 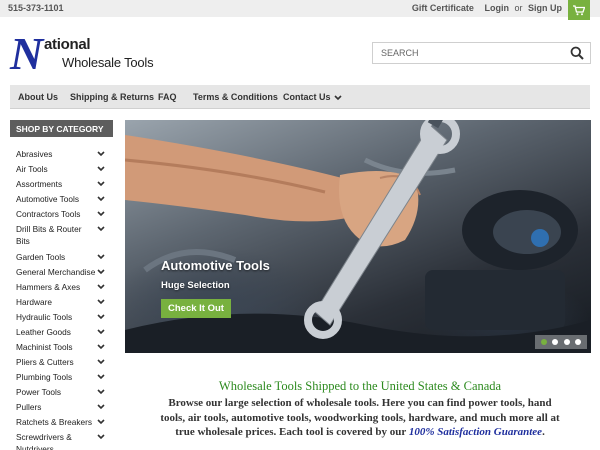 I want to click on hero-title: Automotive Tools, so click(x=215, y=265).